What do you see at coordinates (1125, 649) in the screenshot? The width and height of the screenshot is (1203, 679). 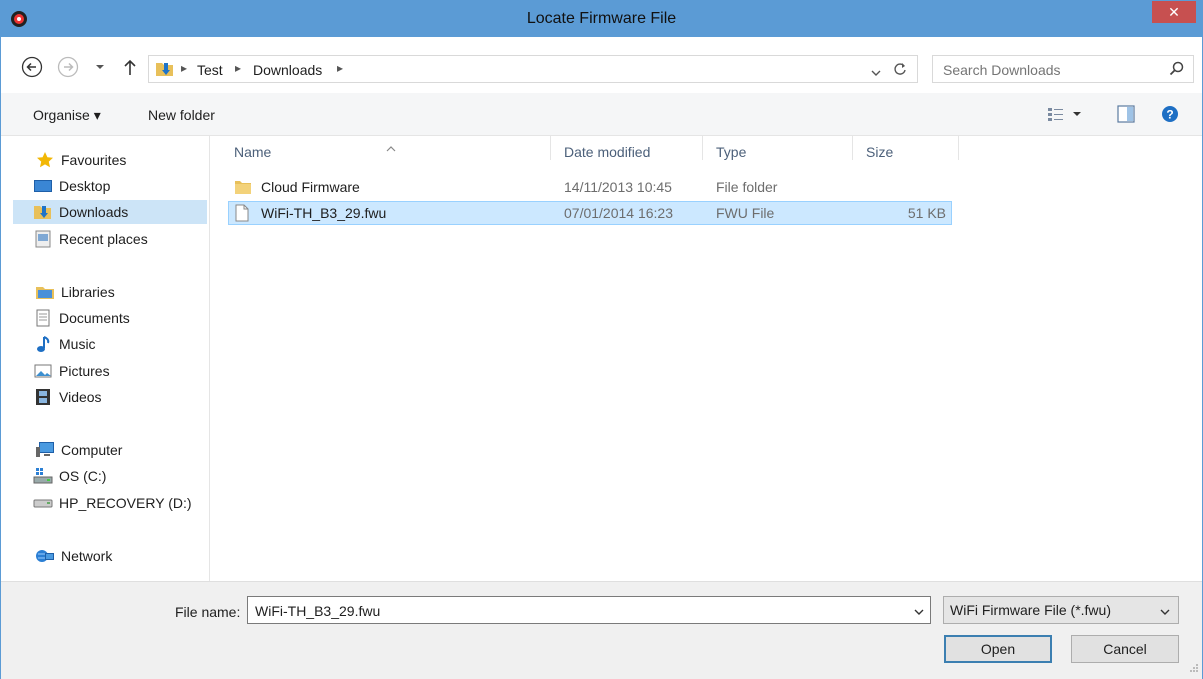 I see `cancel-button: Cancel` at bounding box center [1125, 649].